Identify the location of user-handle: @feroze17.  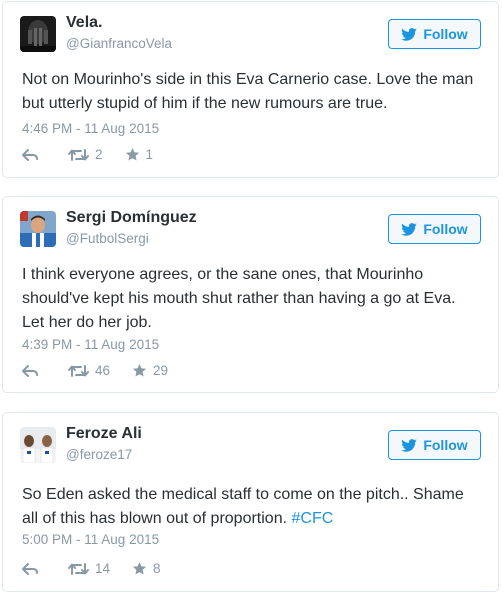
(99, 454).